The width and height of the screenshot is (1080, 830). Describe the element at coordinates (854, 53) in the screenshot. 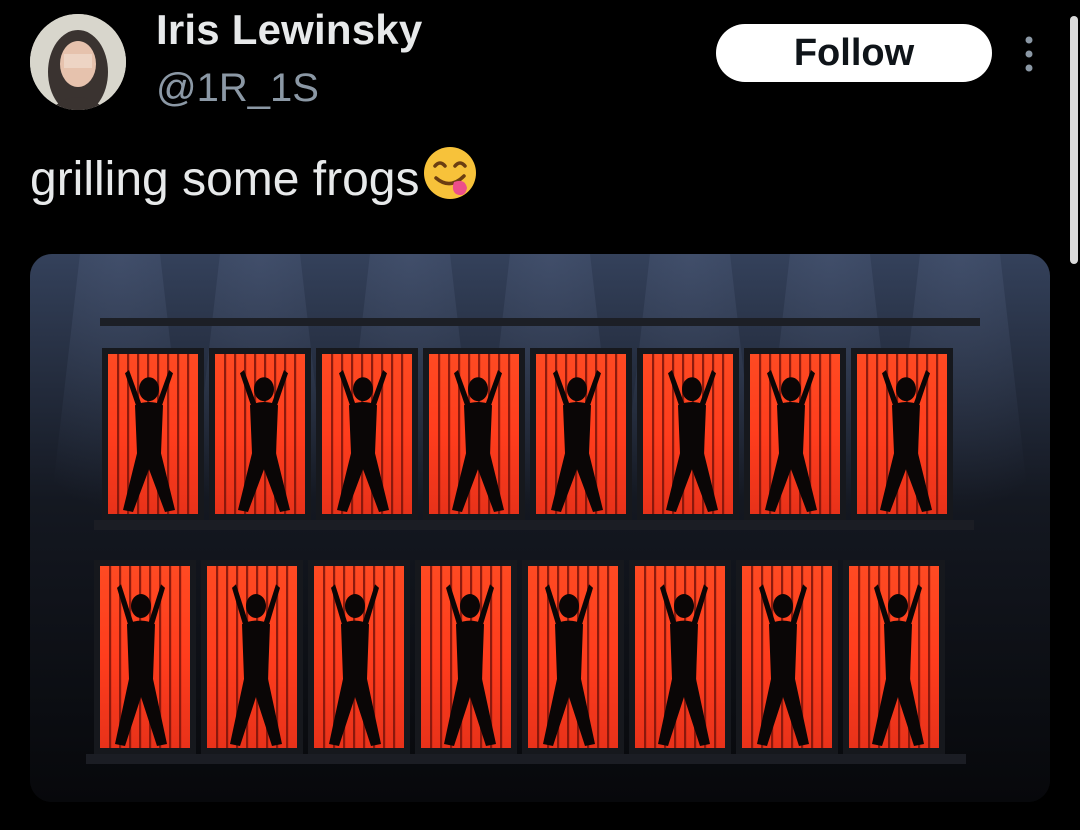

I see `follow-button: Follow` at that location.